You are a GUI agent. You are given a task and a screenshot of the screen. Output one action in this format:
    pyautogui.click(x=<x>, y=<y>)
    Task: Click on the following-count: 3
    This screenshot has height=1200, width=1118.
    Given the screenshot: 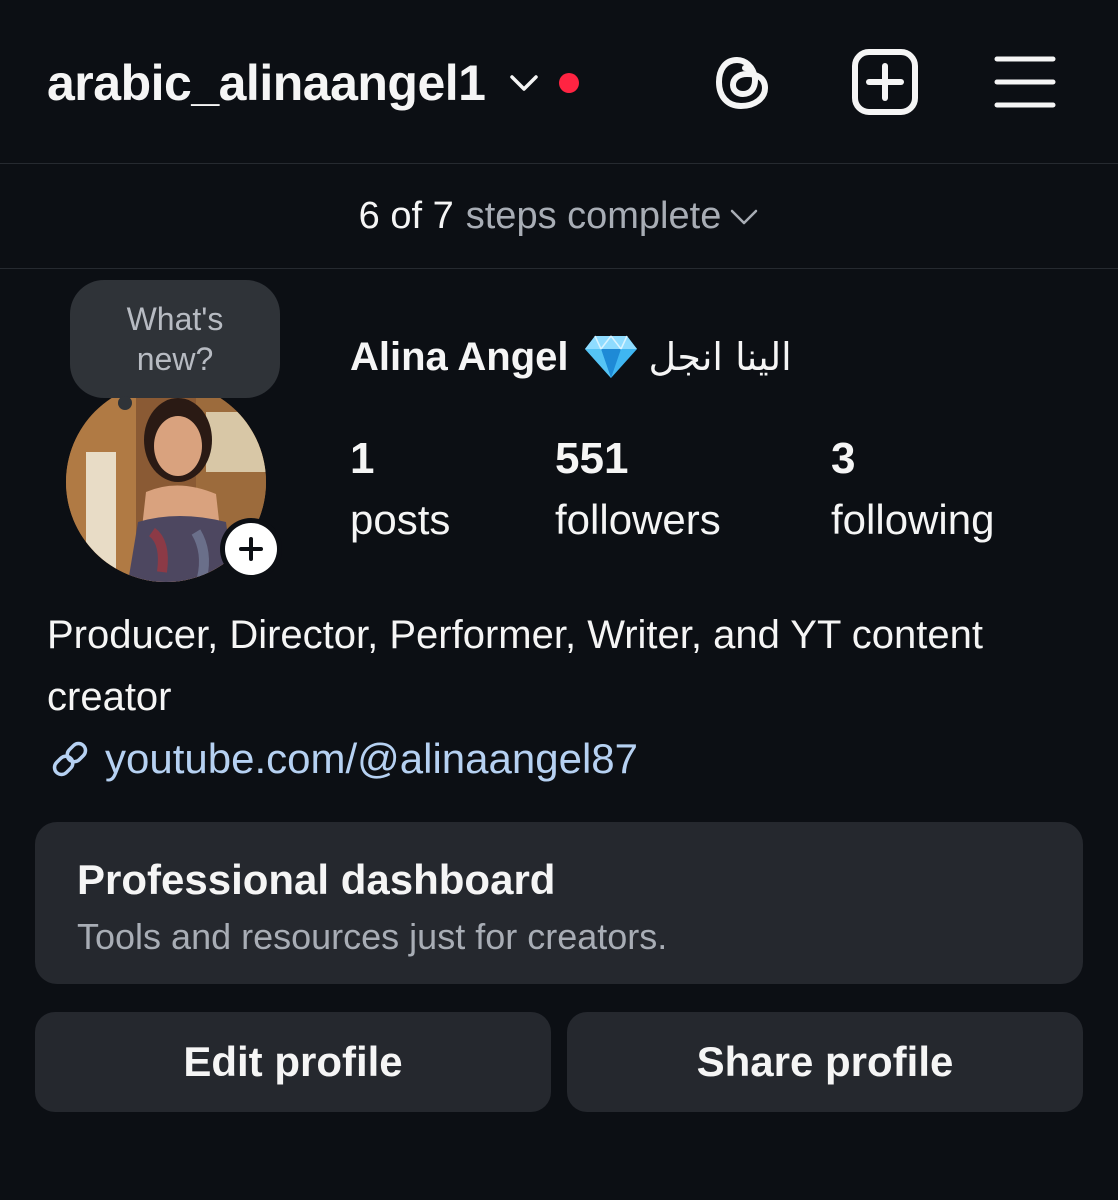 What is the action you would take?
    pyautogui.click(x=843, y=458)
    